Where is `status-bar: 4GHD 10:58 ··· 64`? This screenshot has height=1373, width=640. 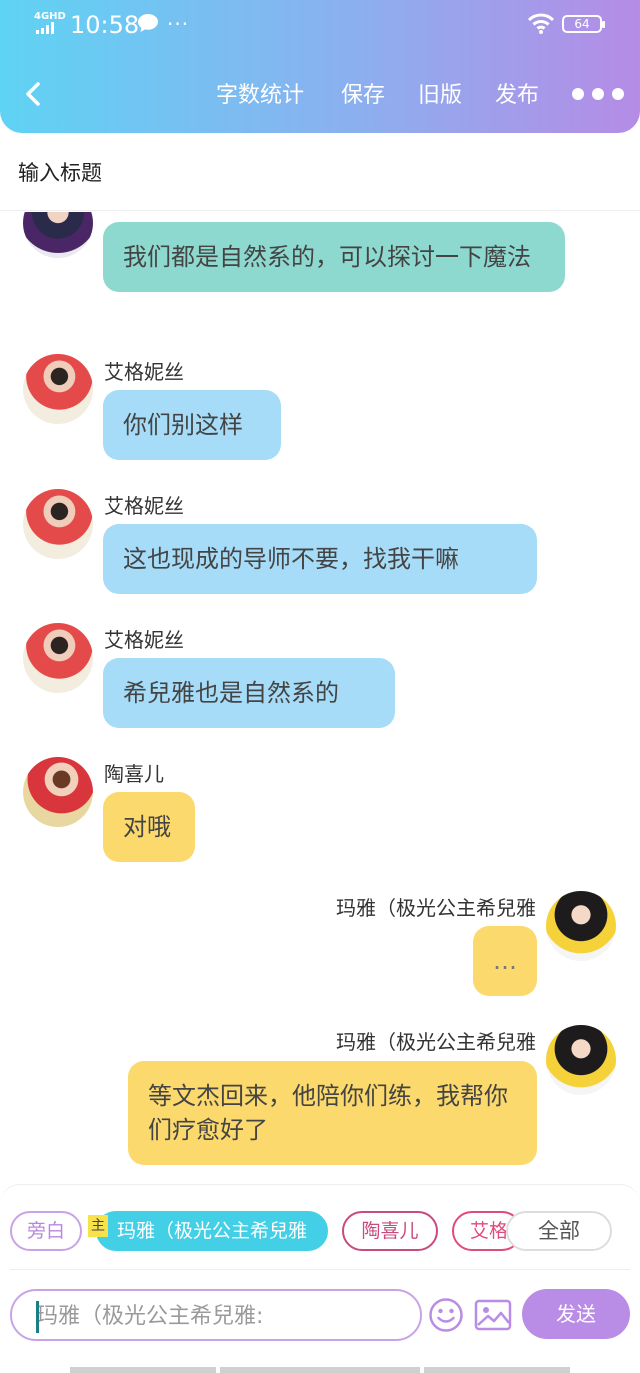
status-bar: 4GHD 10:58 ··· 64 is located at coordinates (320, 25).